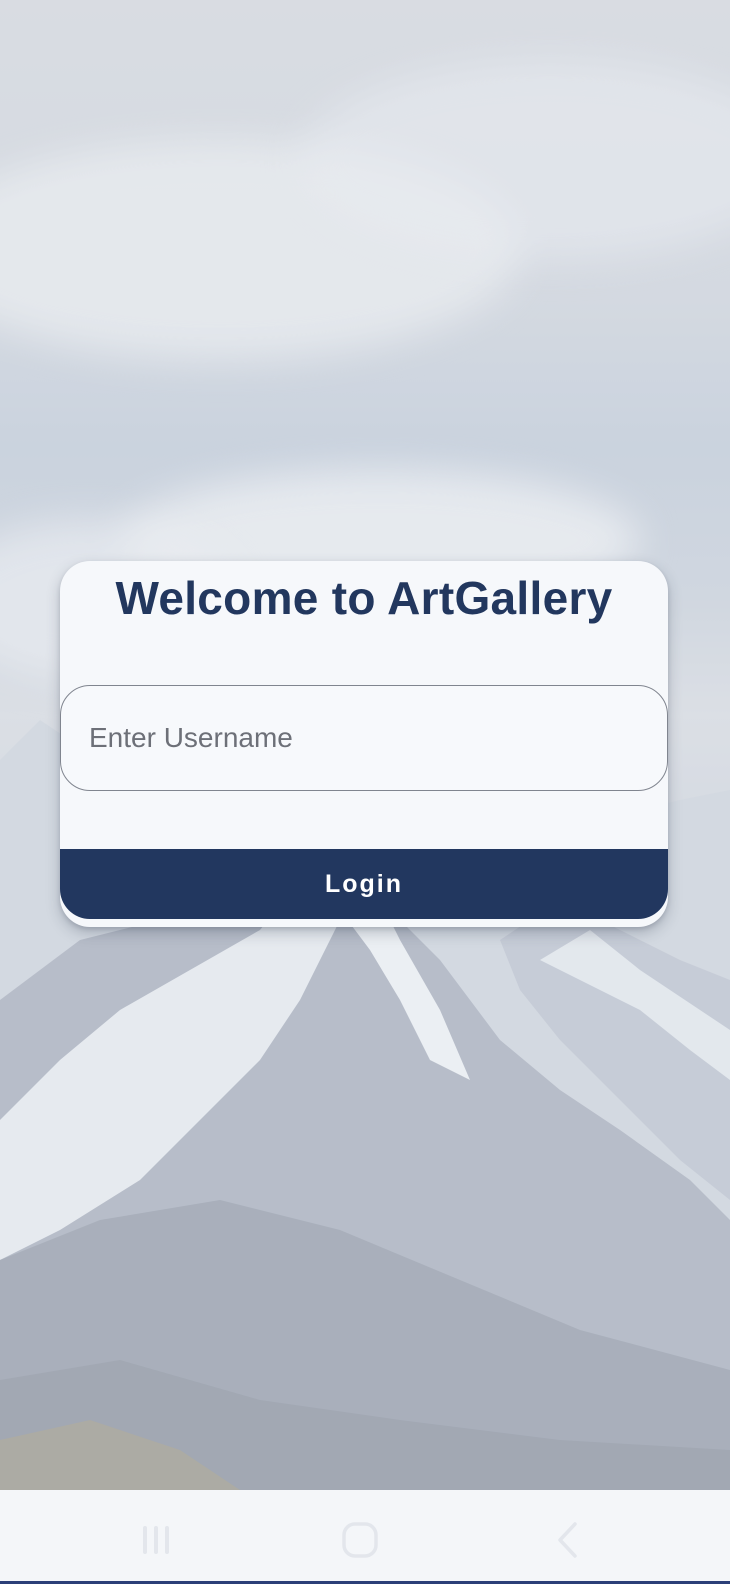 Image resolution: width=730 pixels, height=1584 pixels. I want to click on login-button: Login, so click(364, 884).